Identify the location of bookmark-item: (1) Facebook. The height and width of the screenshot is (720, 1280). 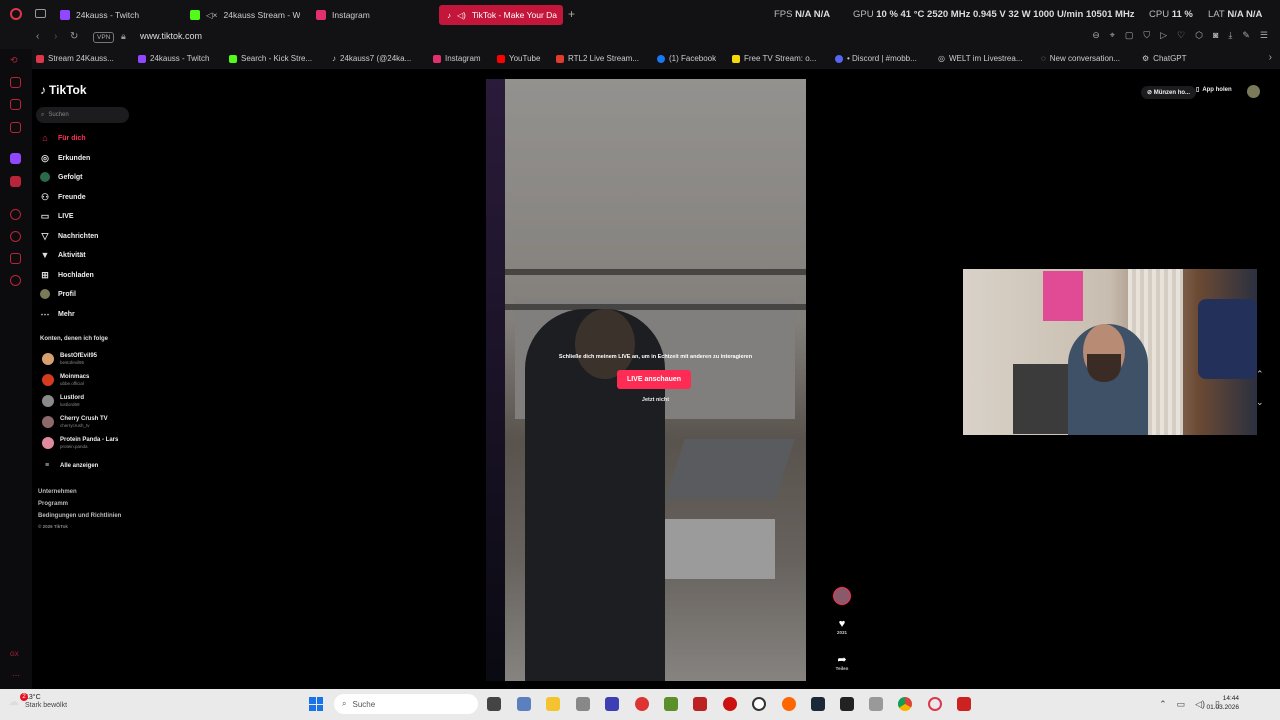
(686, 58).